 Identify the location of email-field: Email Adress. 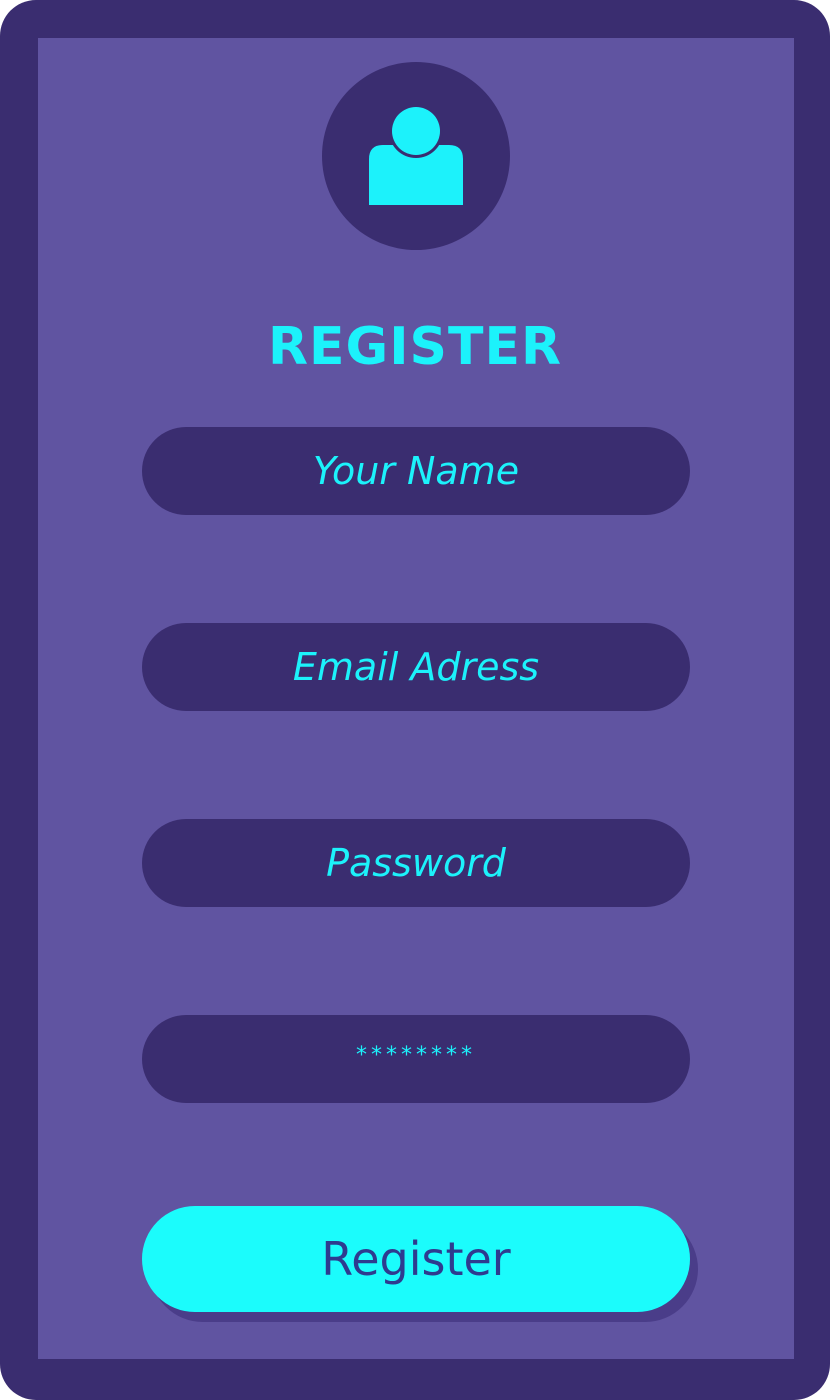
(416, 667).